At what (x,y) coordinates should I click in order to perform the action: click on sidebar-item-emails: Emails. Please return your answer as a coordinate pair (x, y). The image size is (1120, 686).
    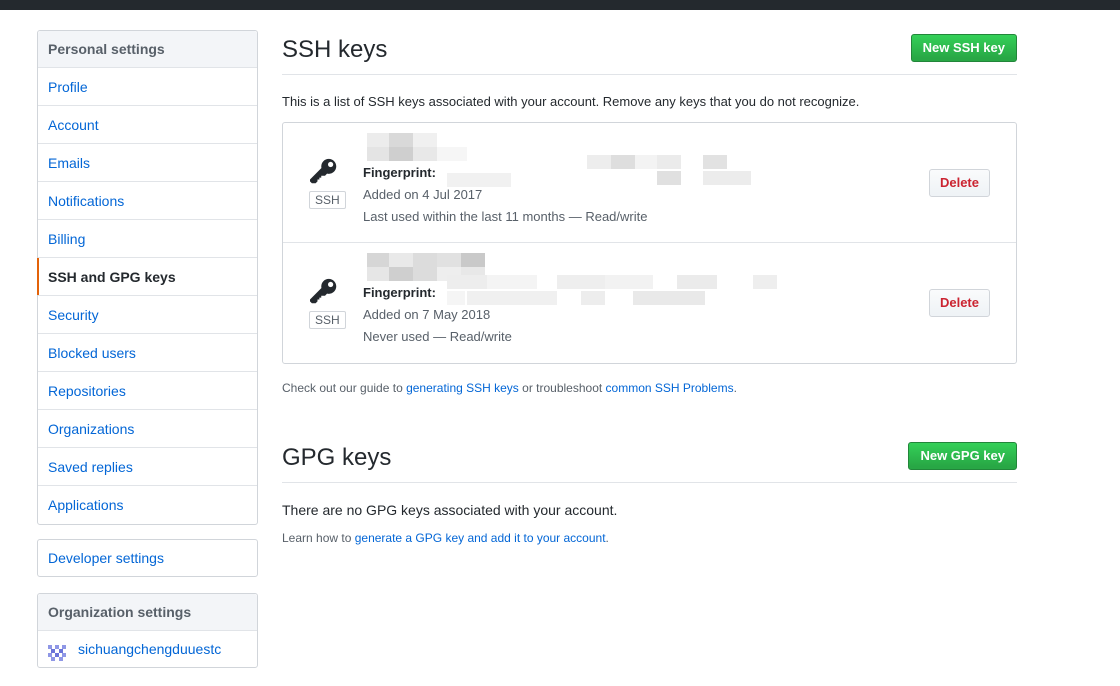
    Looking at the image, I should click on (147, 163).